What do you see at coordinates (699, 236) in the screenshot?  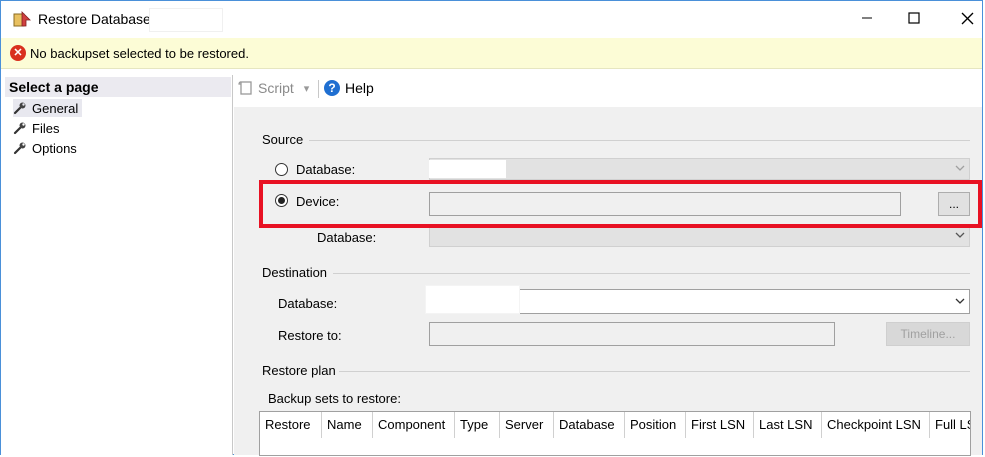 I see `device-database-combo` at bounding box center [699, 236].